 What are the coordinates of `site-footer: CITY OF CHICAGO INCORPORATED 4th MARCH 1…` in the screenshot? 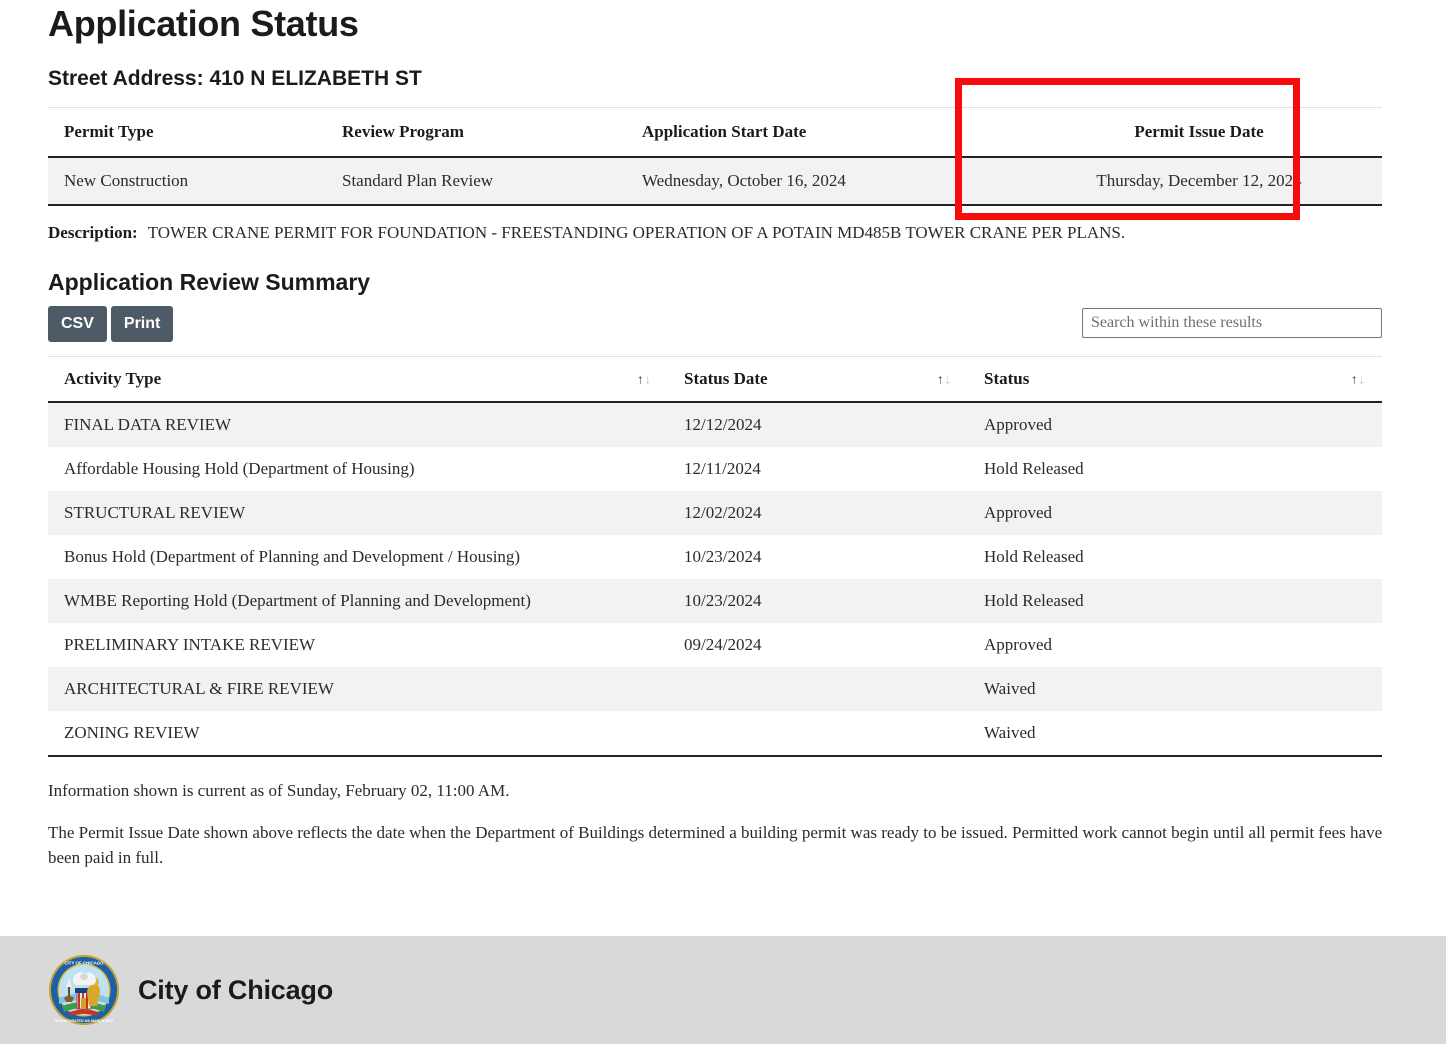 It's located at (723, 990).